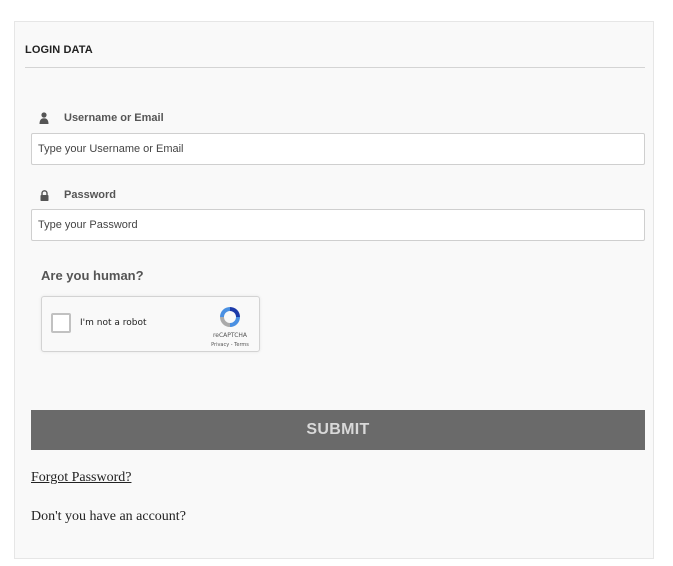 This screenshot has width=673, height=566. I want to click on password-label: Password, so click(76, 195).